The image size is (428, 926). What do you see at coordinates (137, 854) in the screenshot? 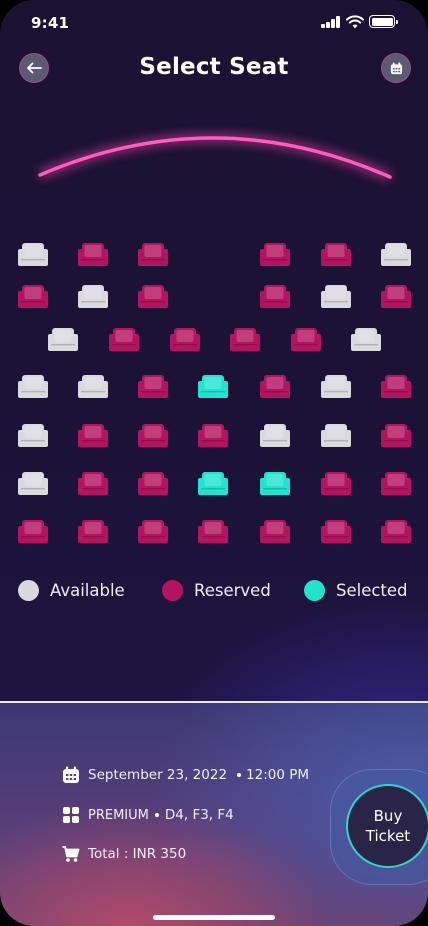
I see `total-price: Total : INR 350` at bounding box center [137, 854].